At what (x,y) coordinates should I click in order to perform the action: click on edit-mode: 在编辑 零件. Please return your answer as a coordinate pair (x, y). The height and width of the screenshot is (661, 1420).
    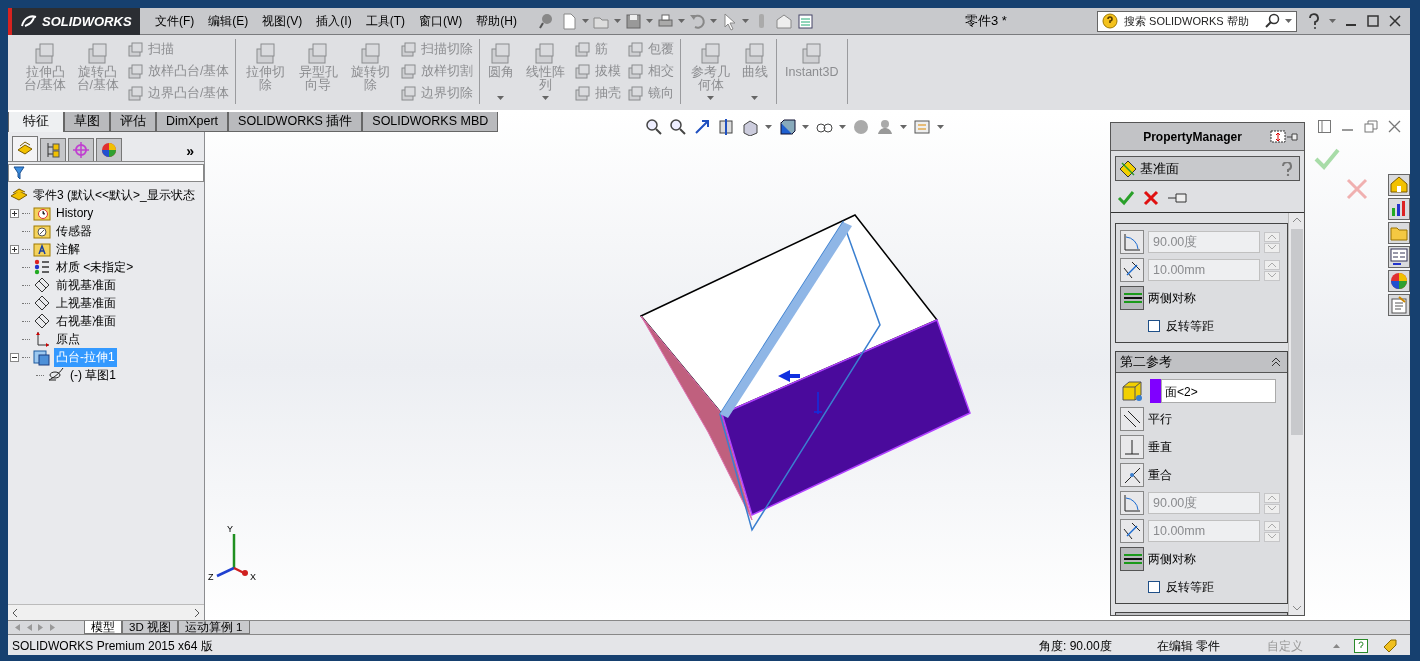
    Looking at the image, I should click on (1189, 646).